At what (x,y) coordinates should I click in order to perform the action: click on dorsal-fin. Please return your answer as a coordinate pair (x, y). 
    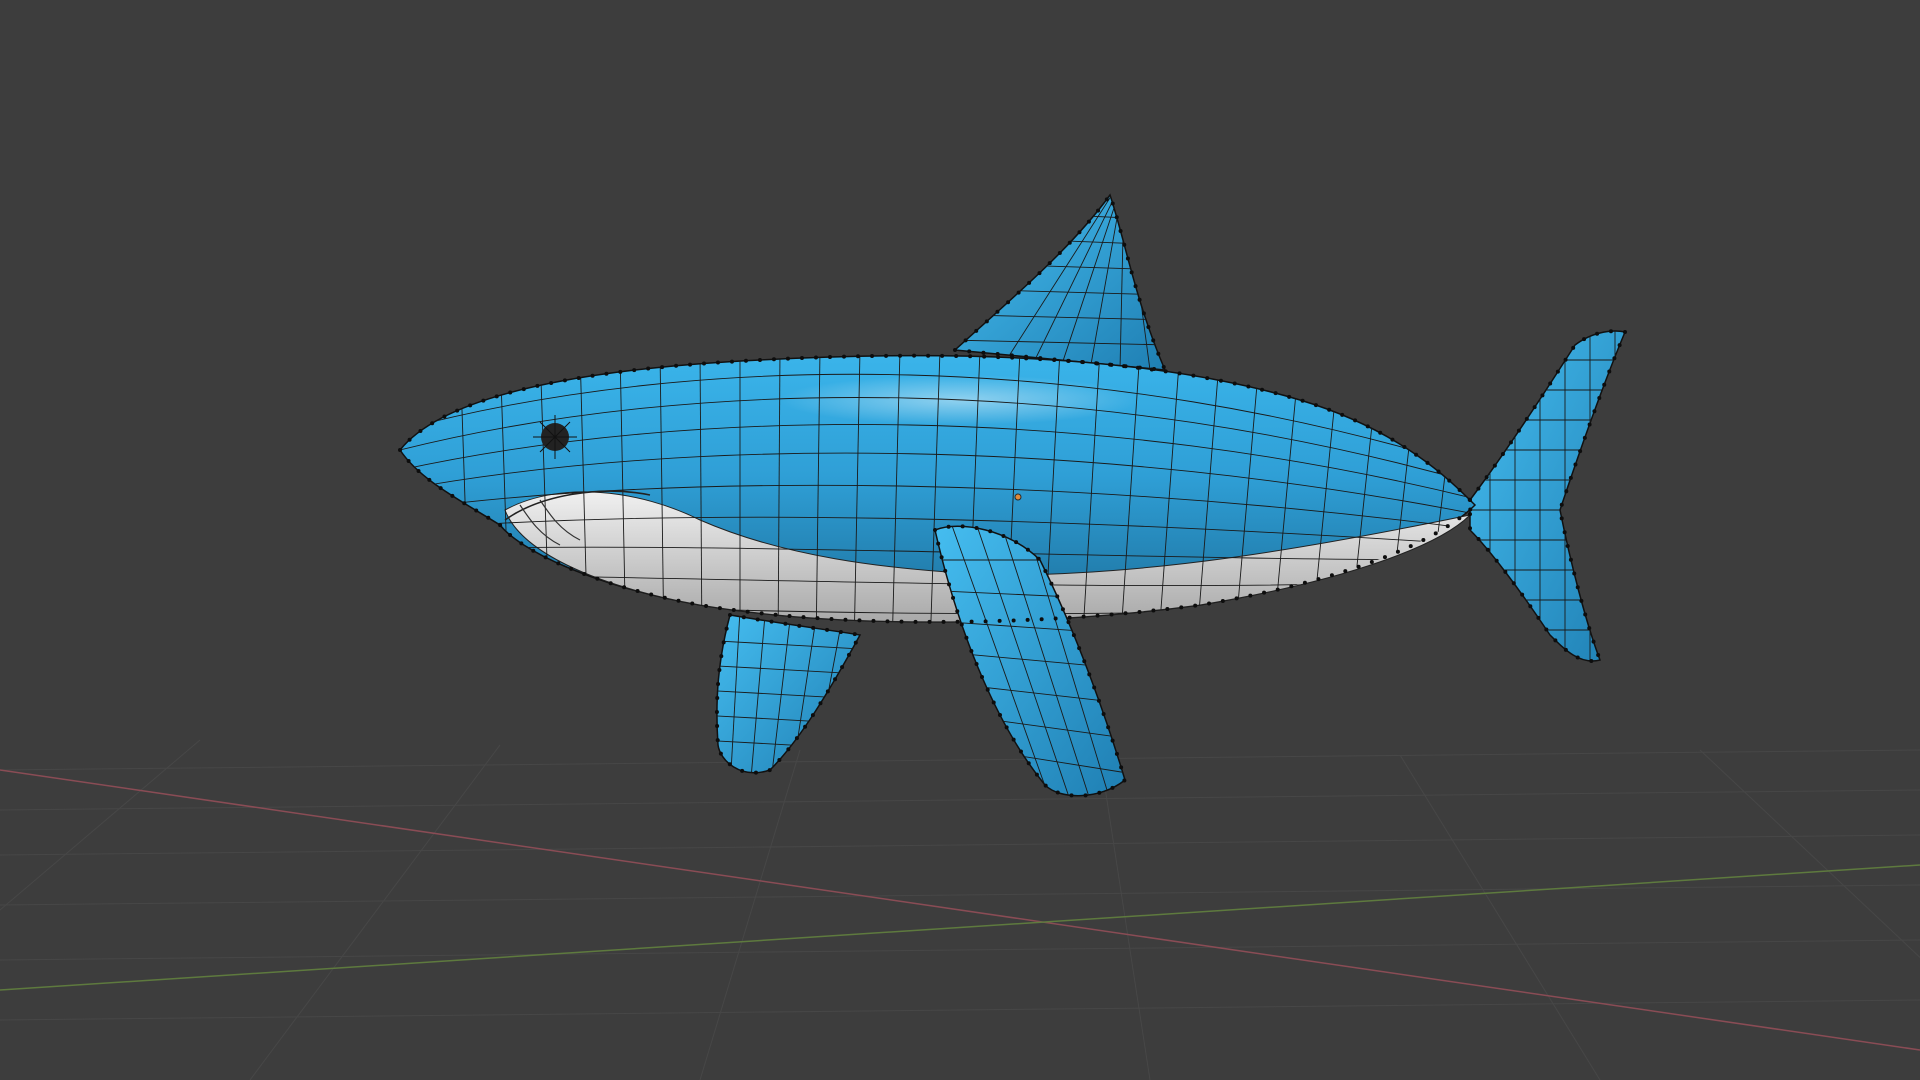
    Looking at the image, I should click on (1060, 280).